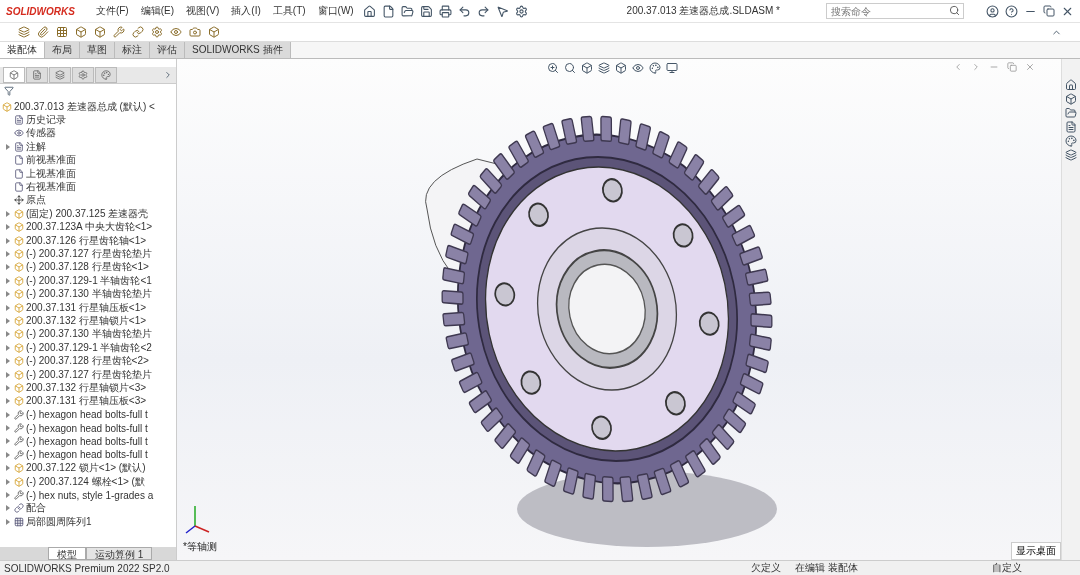 Image resolution: width=1080 pixels, height=575 pixels. I want to click on pointer-icon, so click(502, 11).